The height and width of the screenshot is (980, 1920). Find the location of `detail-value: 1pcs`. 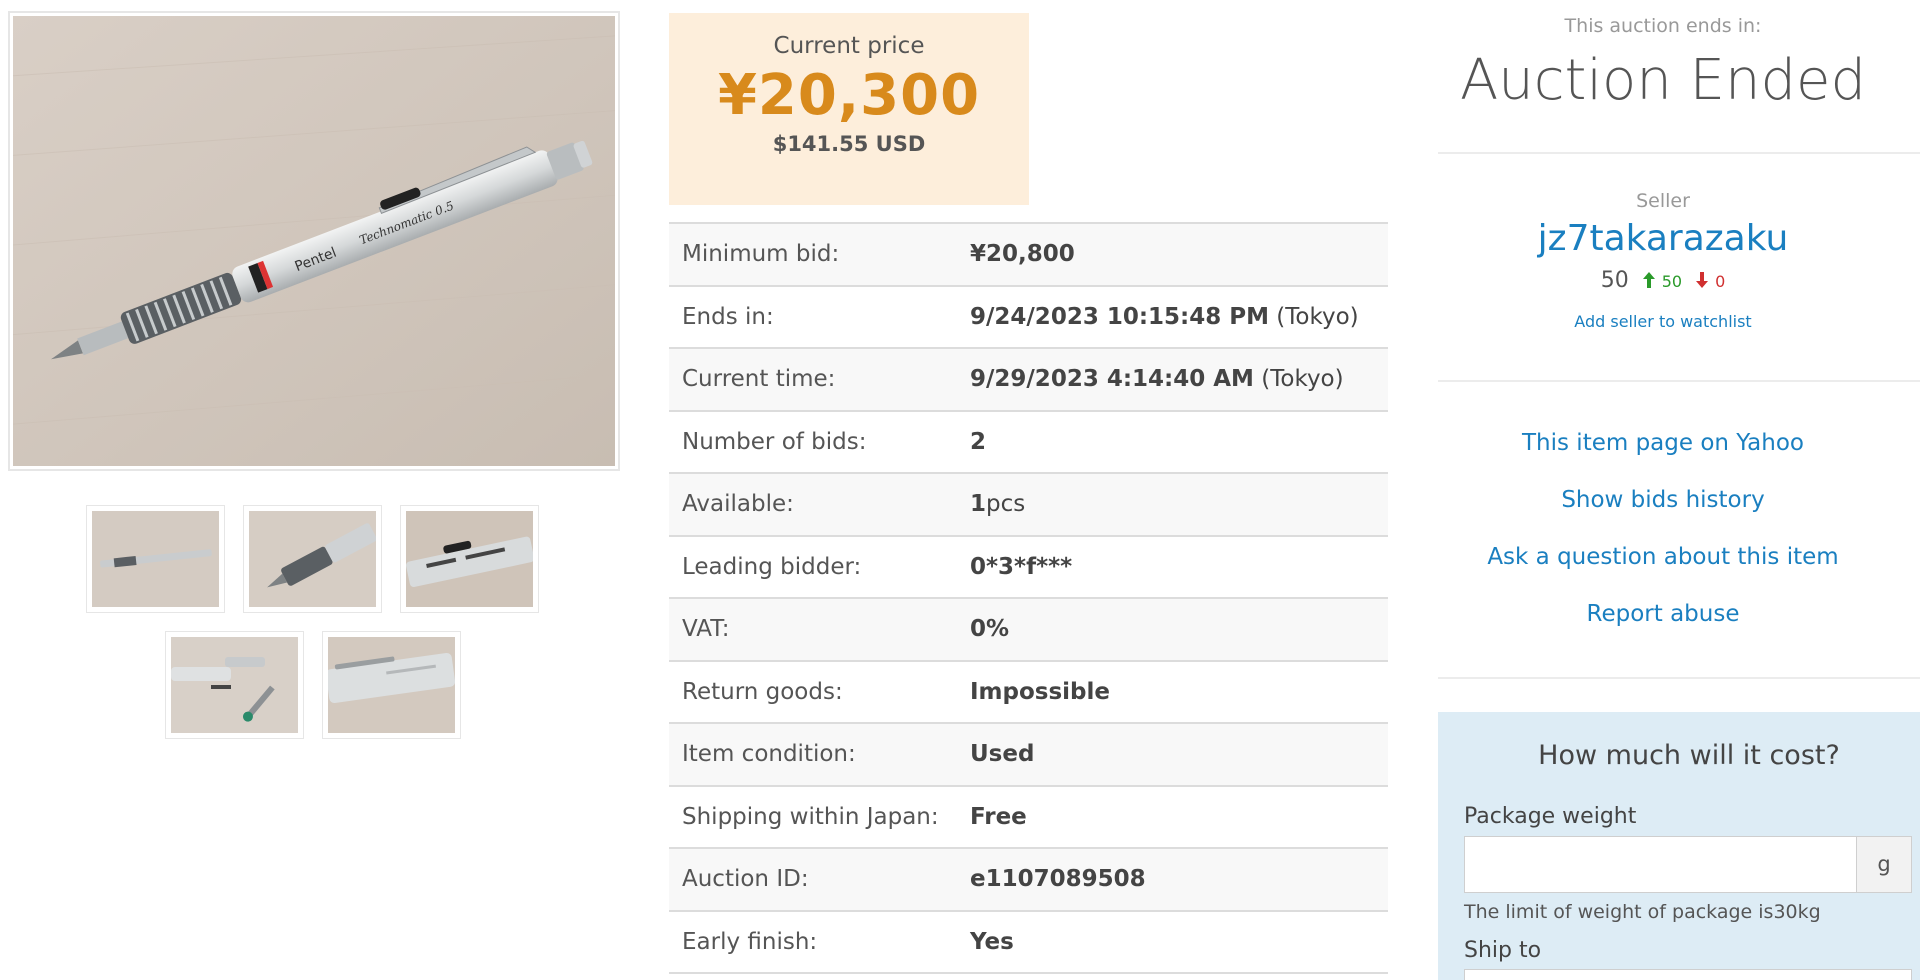

detail-value: 1pcs is located at coordinates (998, 504).